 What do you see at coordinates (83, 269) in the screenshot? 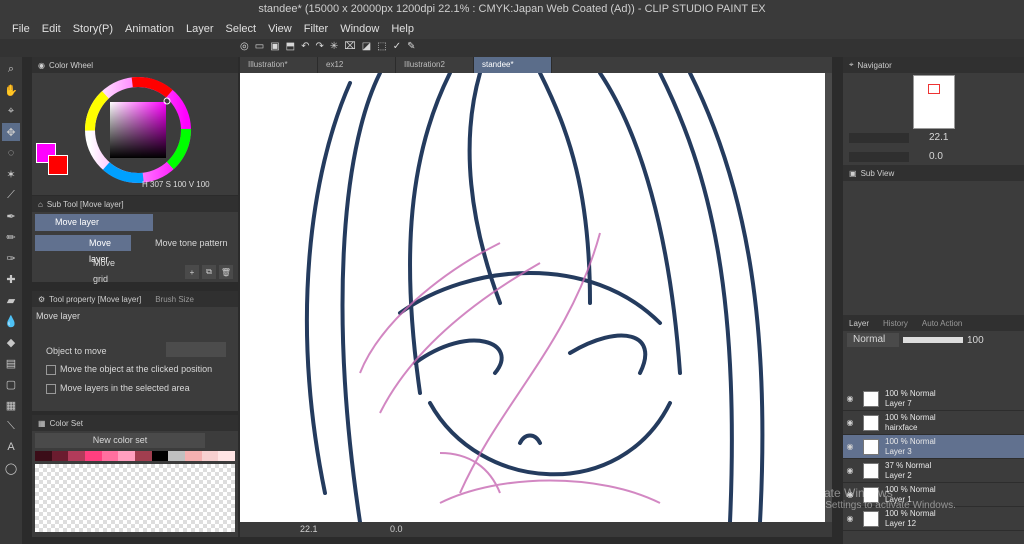
I see `sub-tool-item-move-grid: Move grid` at bounding box center [83, 269].